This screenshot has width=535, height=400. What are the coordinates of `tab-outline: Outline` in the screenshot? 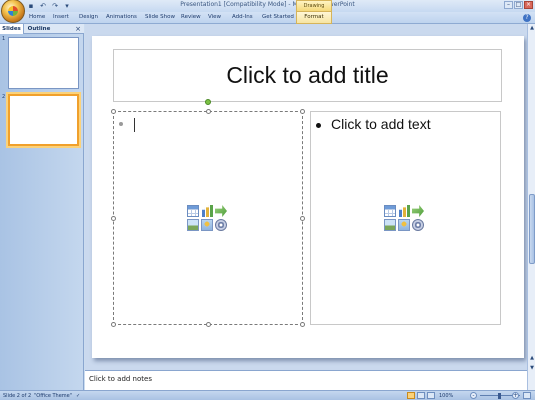 It's located at (39, 29).